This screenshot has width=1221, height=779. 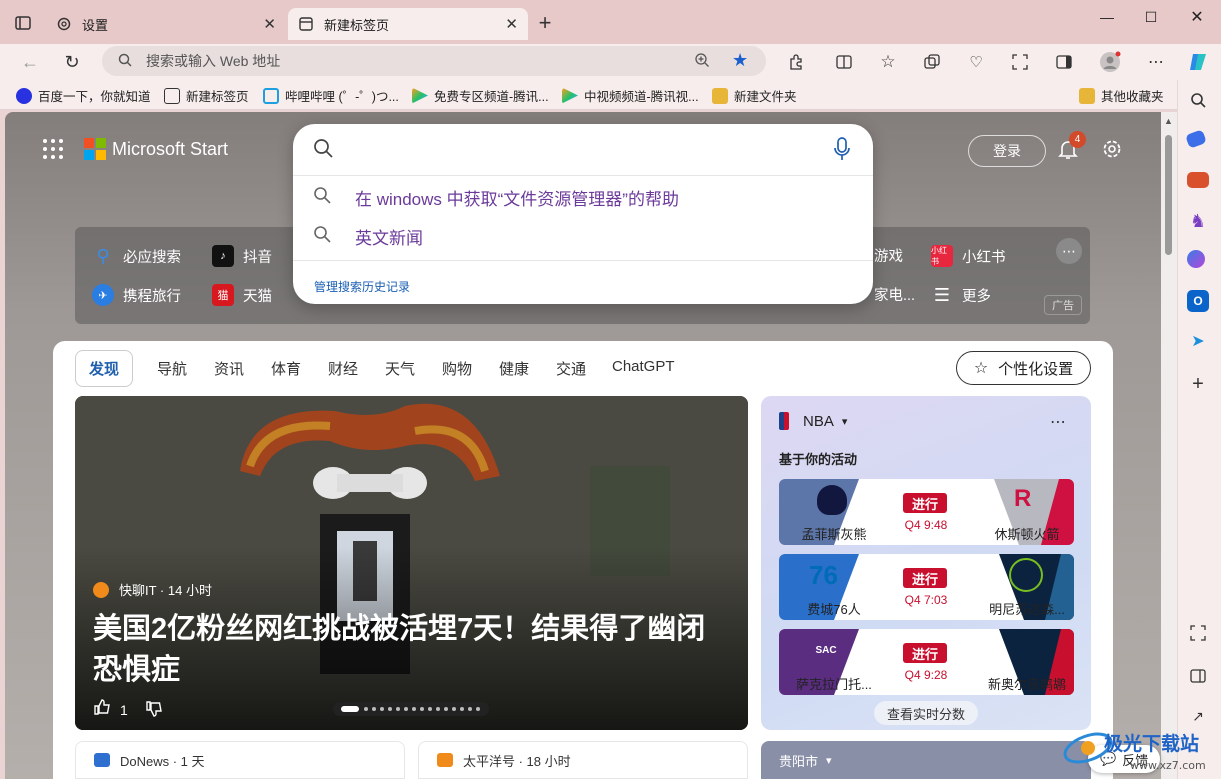 I want to click on watermark: 极光下载站 www.xz7.com, so click(x=1140, y=751).